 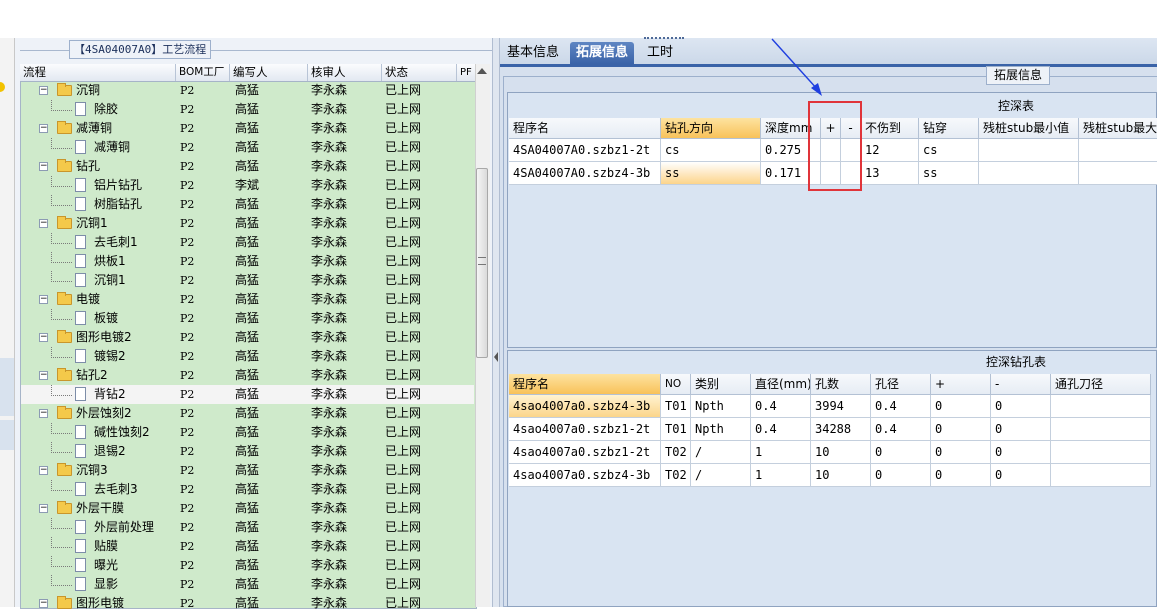 What do you see at coordinates (890, 128) in the screenshot?
I see `deep-col-header: 不伤到` at bounding box center [890, 128].